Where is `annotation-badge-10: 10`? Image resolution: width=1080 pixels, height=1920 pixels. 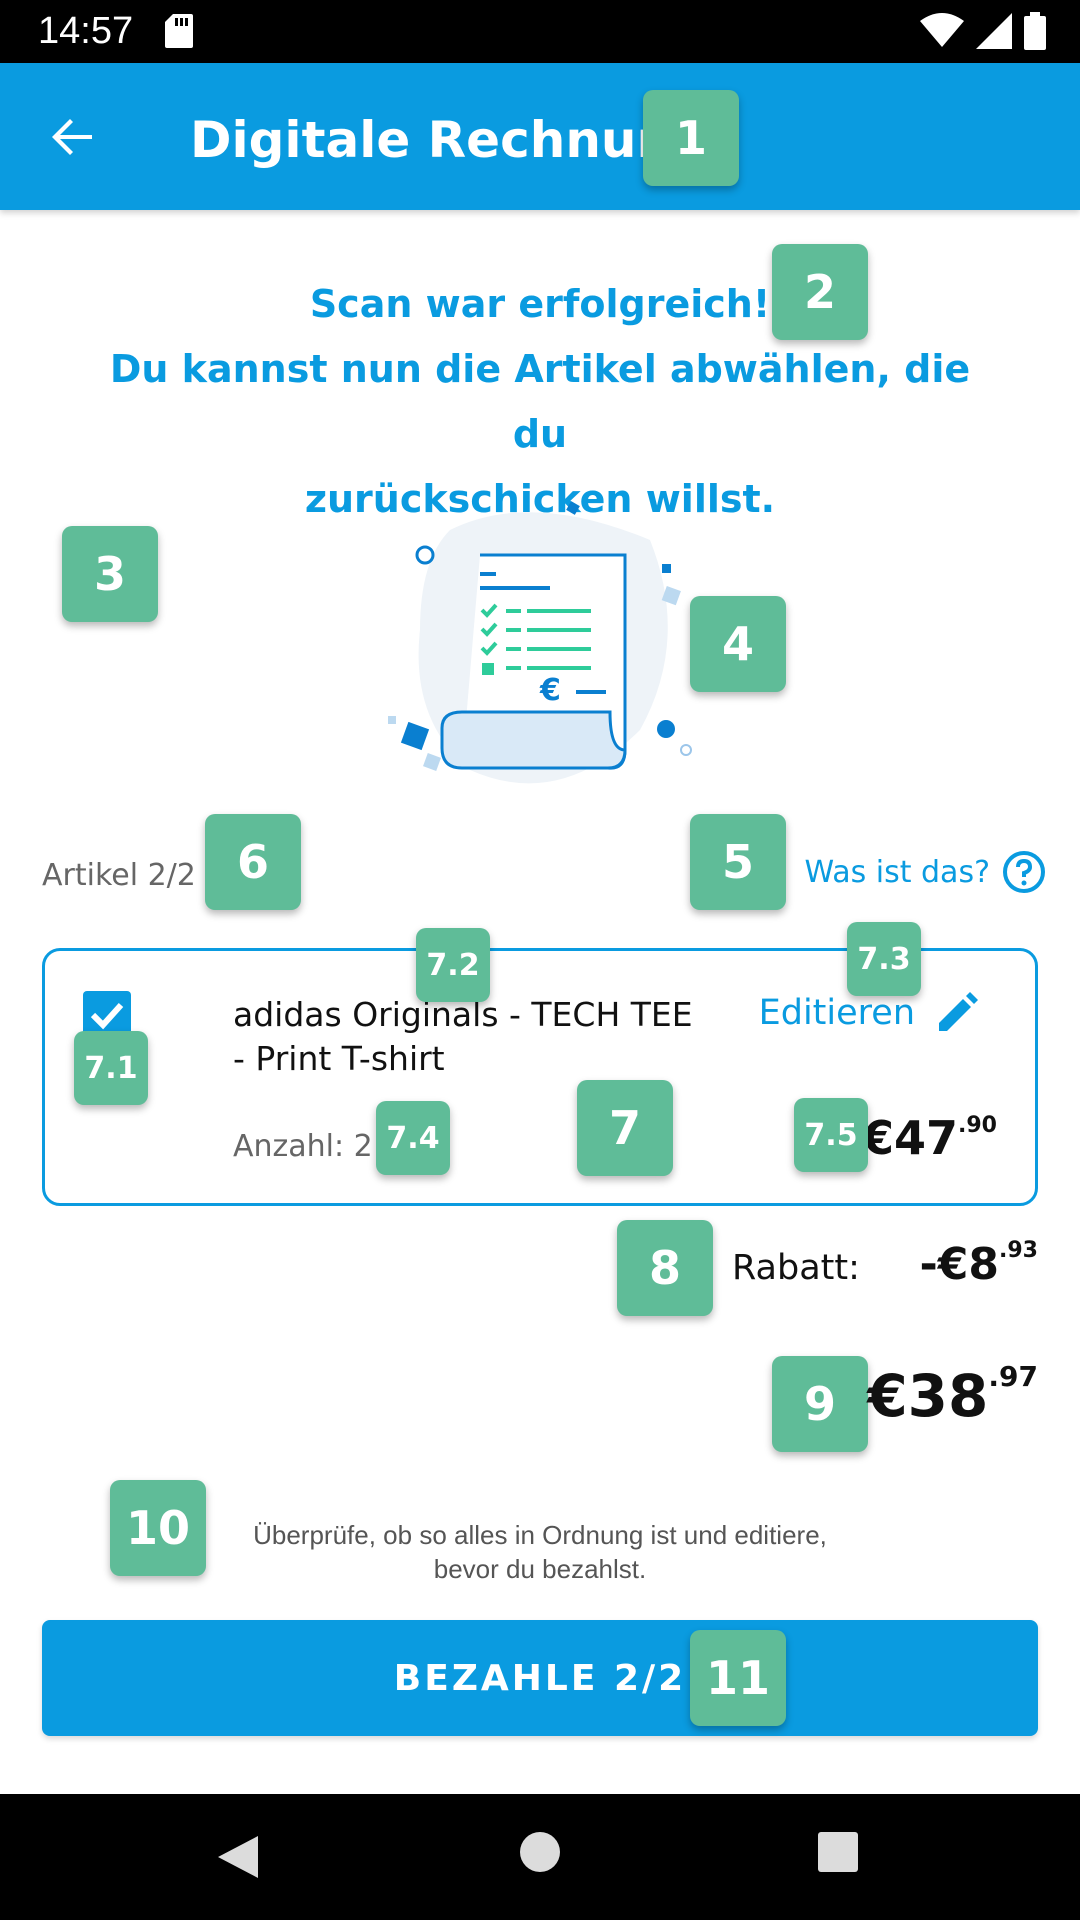 annotation-badge-10: 10 is located at coordinates (158, 1528).